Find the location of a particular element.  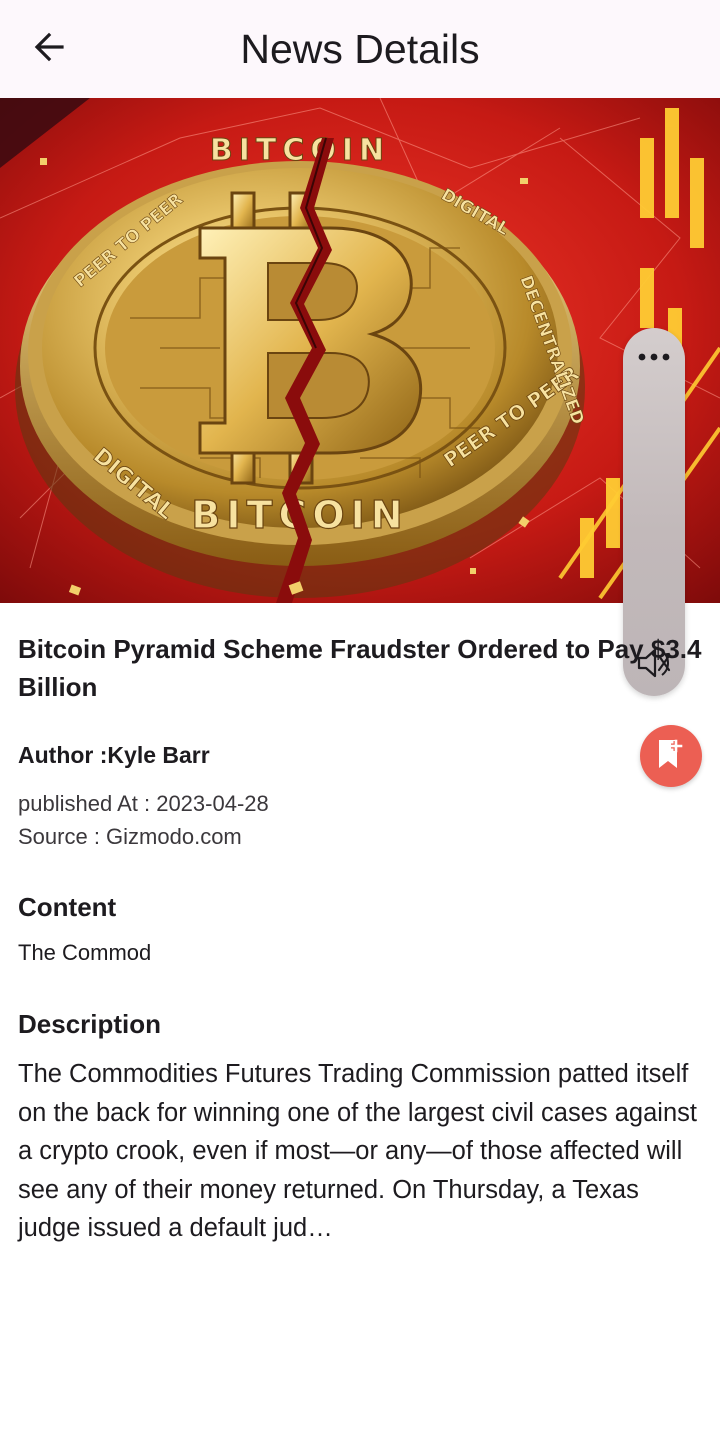

more-options-button is located at coordinates (654, 358).